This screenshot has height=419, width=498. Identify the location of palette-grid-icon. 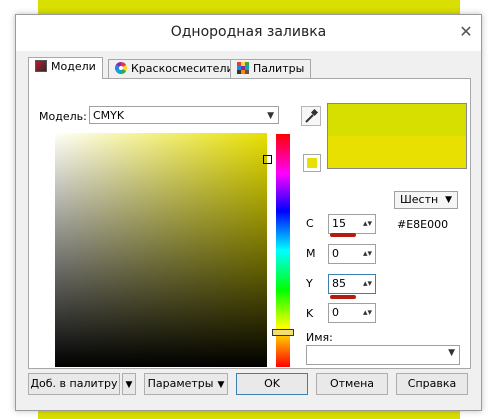
(243, 68).